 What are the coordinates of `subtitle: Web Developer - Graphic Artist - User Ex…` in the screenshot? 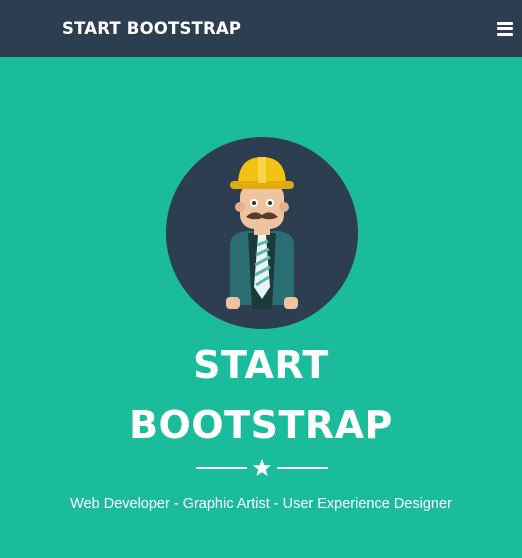 It's located at (261, 504).